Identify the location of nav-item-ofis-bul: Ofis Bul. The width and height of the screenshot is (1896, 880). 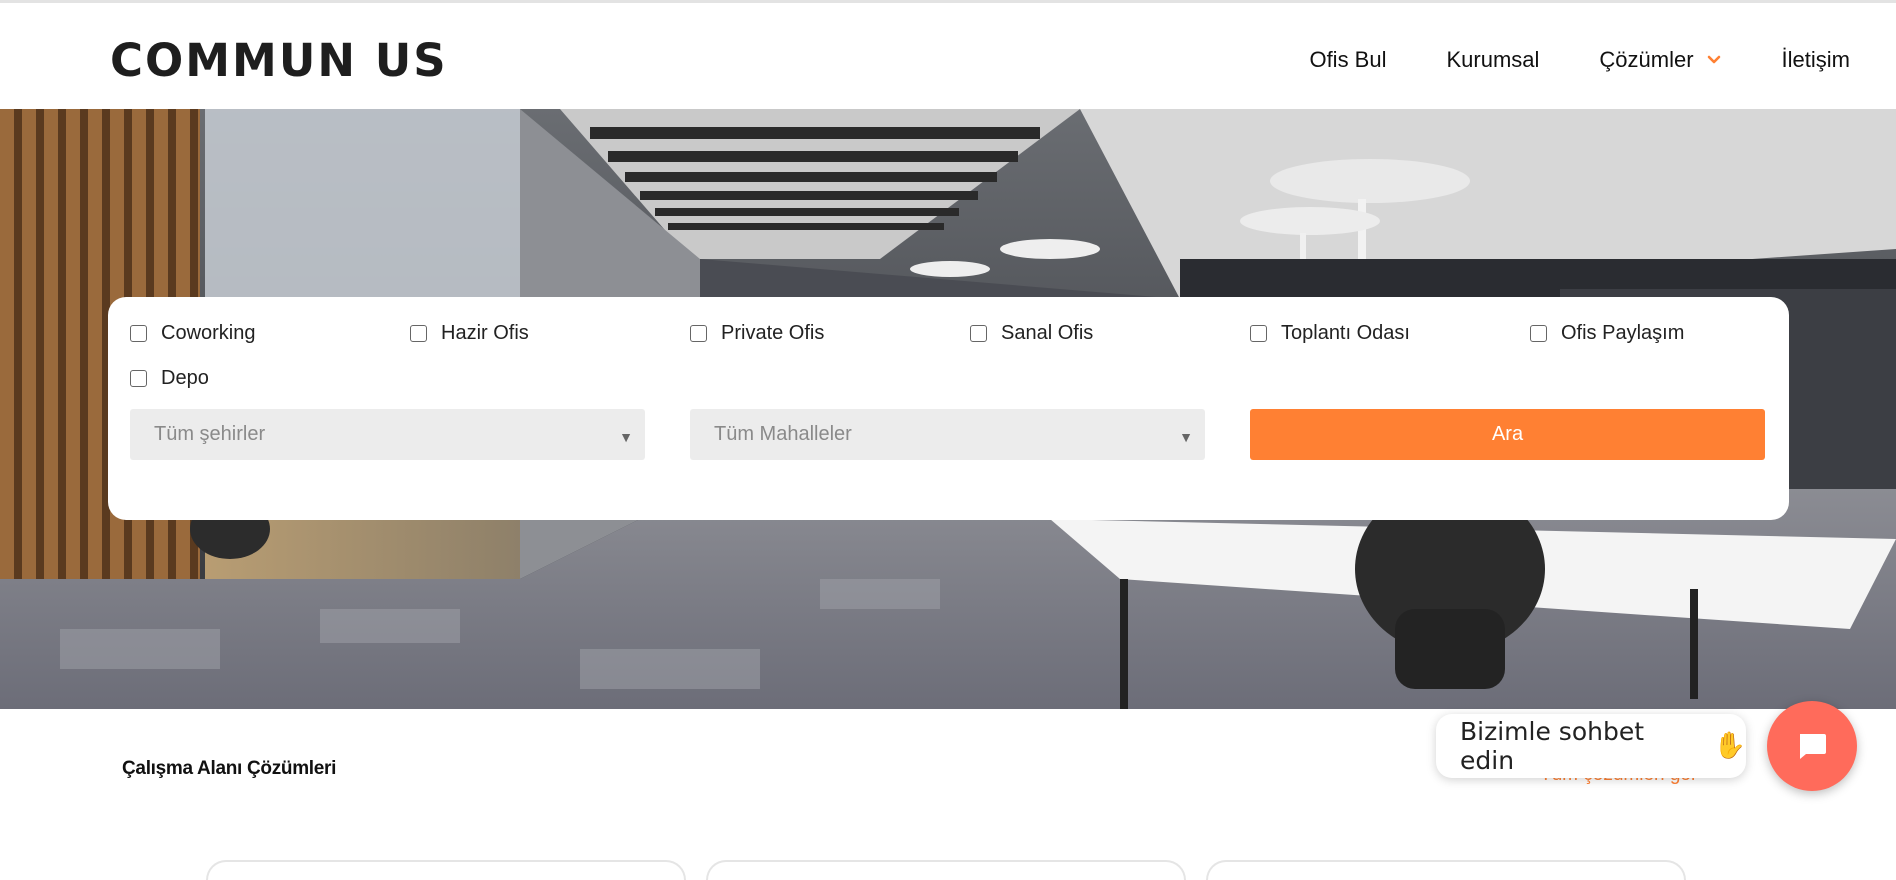
(1347, 60).